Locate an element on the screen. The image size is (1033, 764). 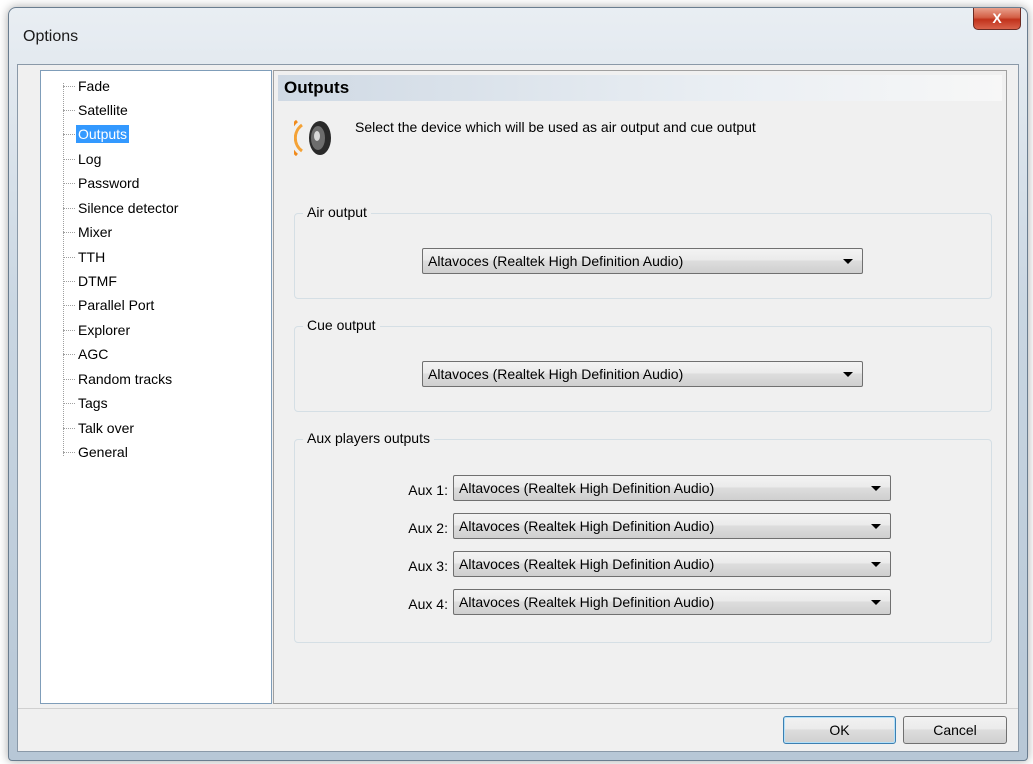
cue-output-label: Cue output is located at coordinates (341, 325).